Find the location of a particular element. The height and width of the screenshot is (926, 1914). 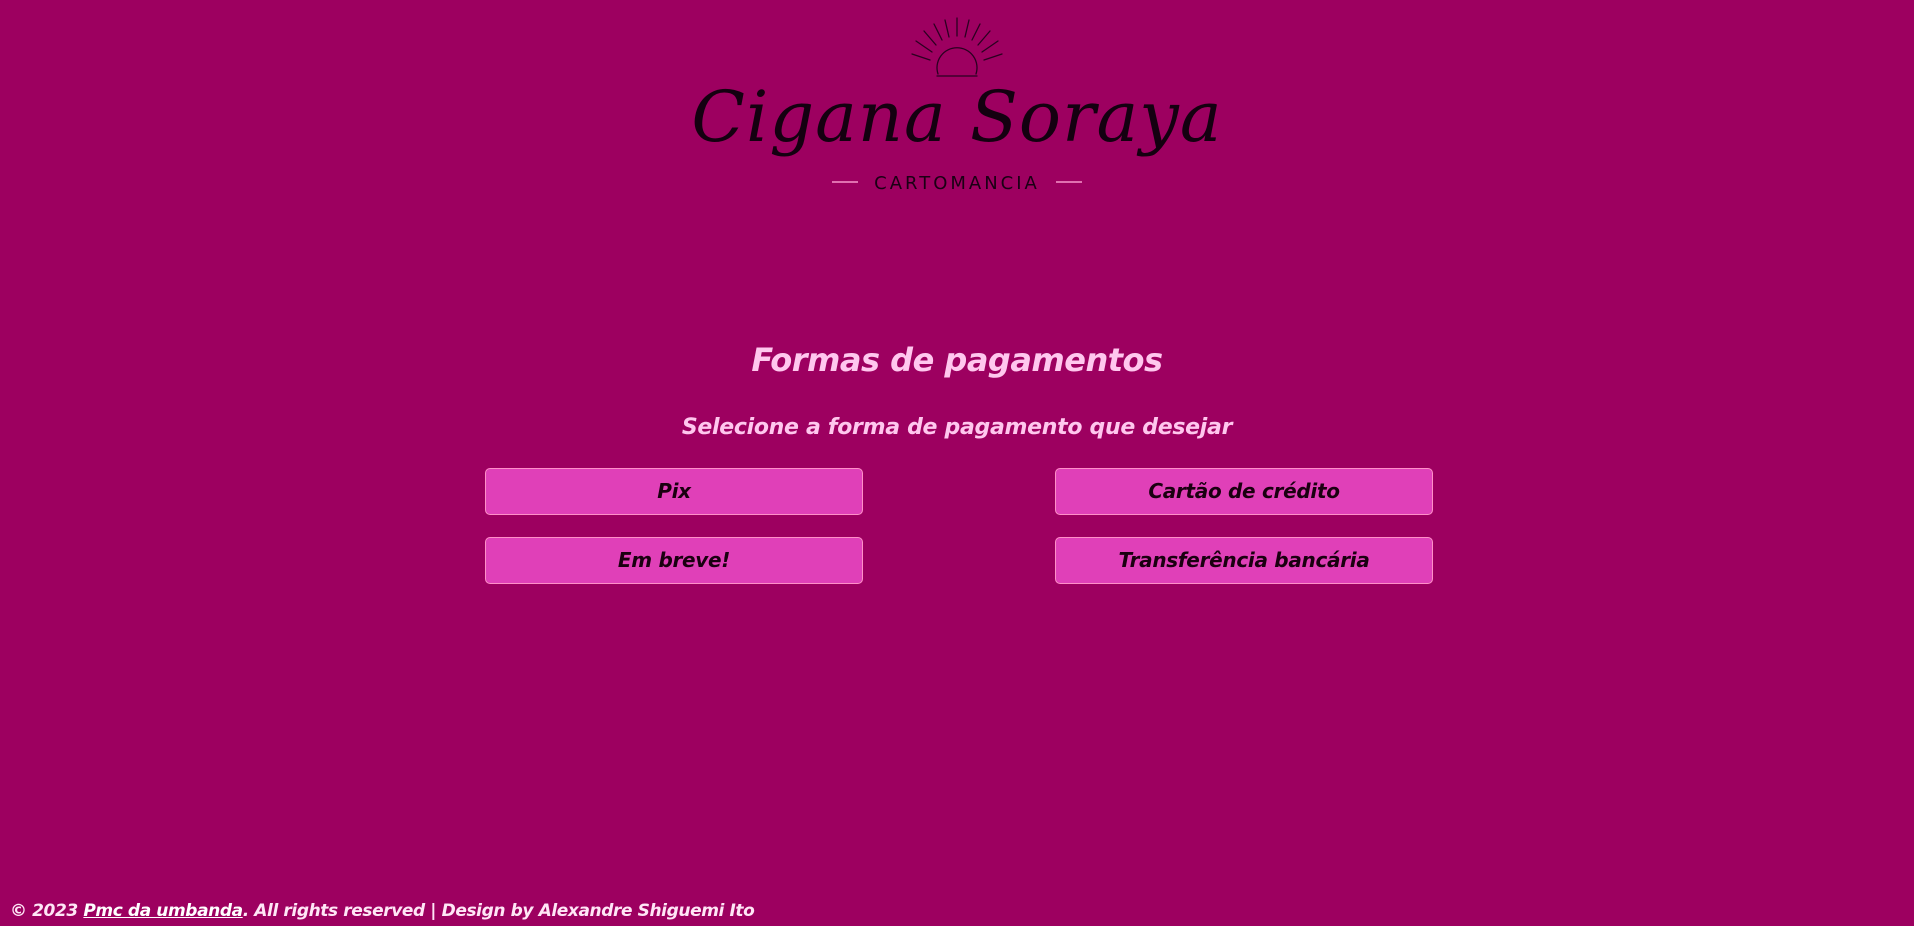

right-divider is located at coordinates (1068, 182).